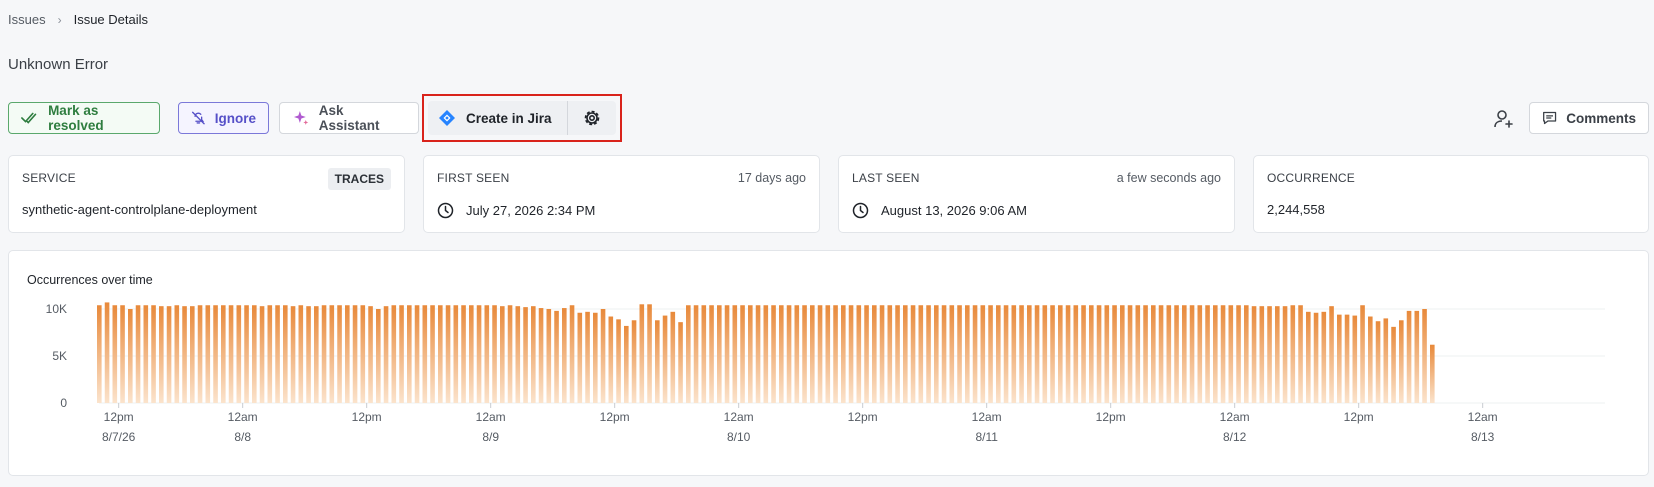  I want to click on ignore-button: Ignore, so click(223, 118).